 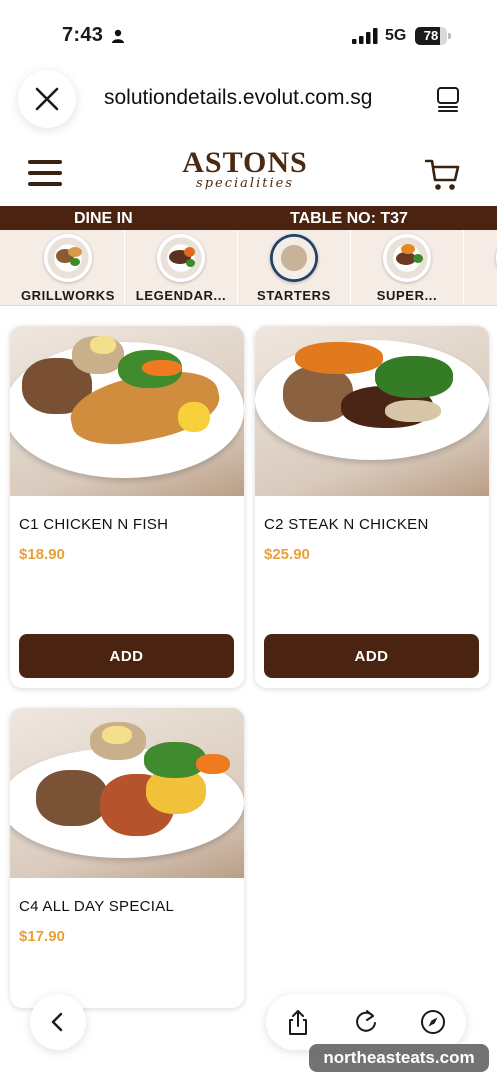 What do you see at coordinates (68, 295) in the screenshot?
I see `category-label: GRILLWORKS` at bounding box center [68, 295].